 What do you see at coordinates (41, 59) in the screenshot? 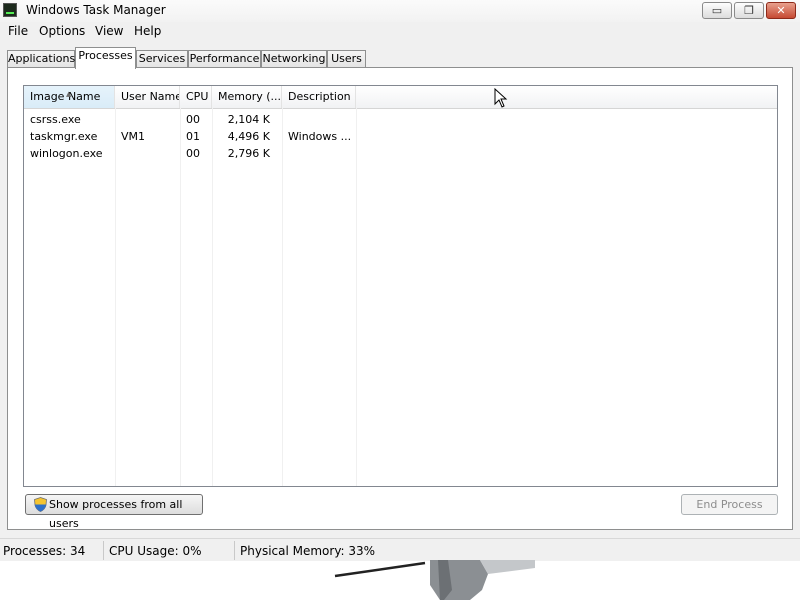
I see `tab-applications: Applications` at bounding box center [41, 59].